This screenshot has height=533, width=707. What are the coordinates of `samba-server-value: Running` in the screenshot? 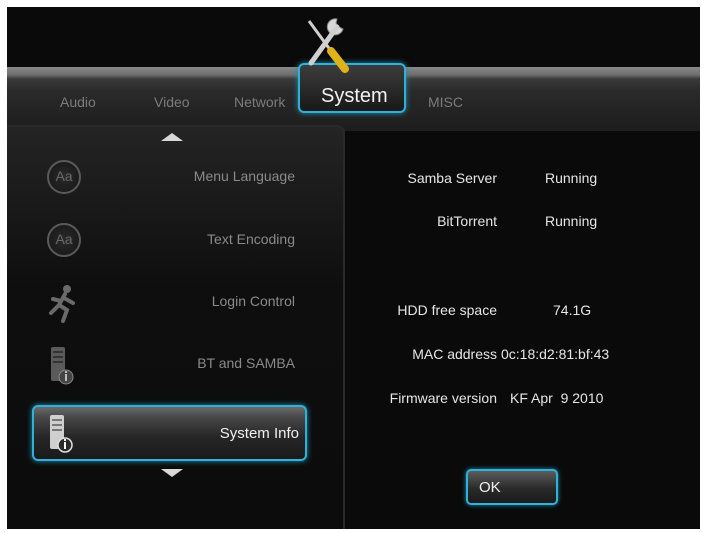 It's located at (571, 178).